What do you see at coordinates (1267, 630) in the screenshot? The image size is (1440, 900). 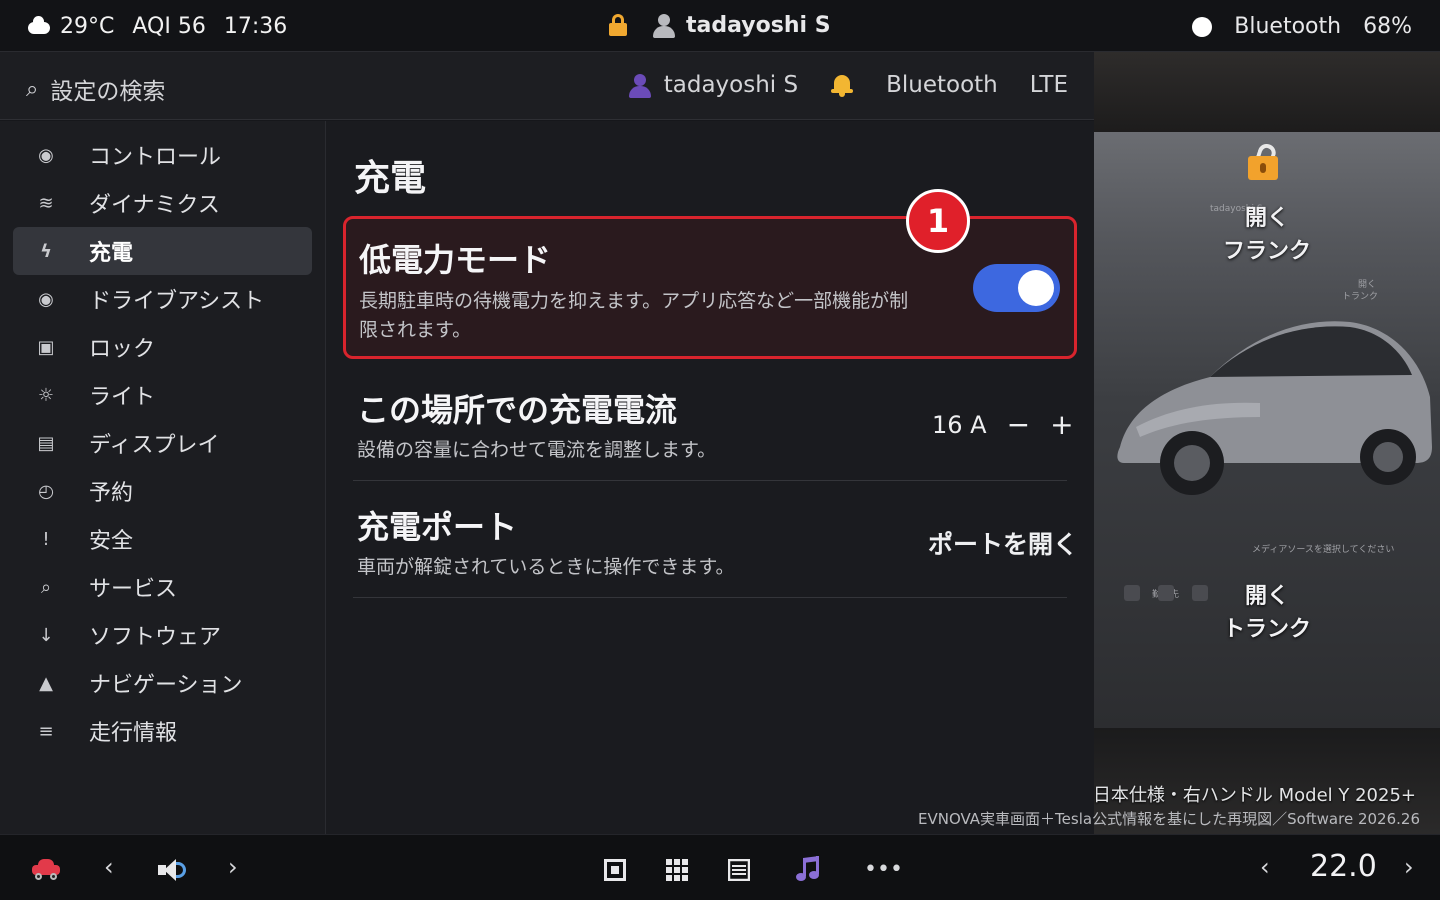 I see `trunk-label: トランク` at bounding box center [1267, 630].